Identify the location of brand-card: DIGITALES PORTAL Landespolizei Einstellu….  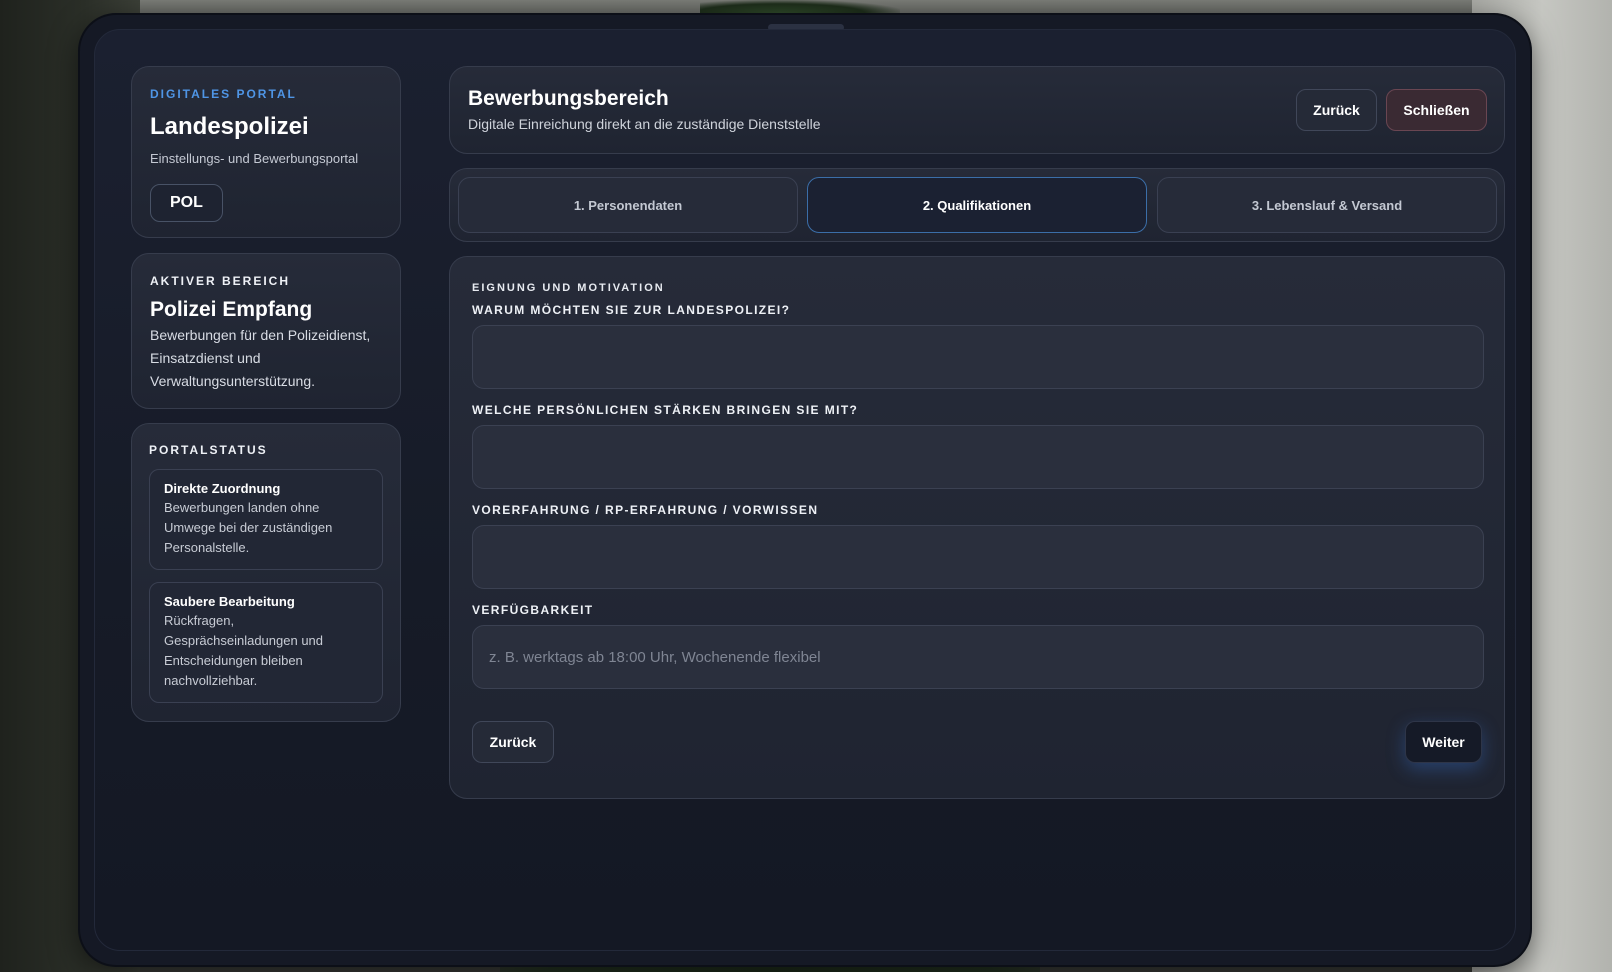
(266, 152).